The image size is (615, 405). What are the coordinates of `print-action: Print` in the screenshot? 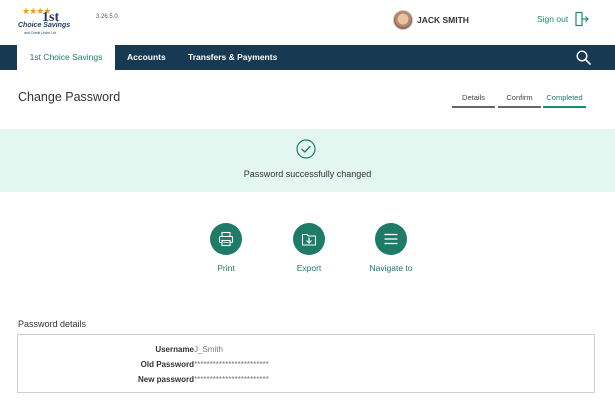 It's located at (226, 248).